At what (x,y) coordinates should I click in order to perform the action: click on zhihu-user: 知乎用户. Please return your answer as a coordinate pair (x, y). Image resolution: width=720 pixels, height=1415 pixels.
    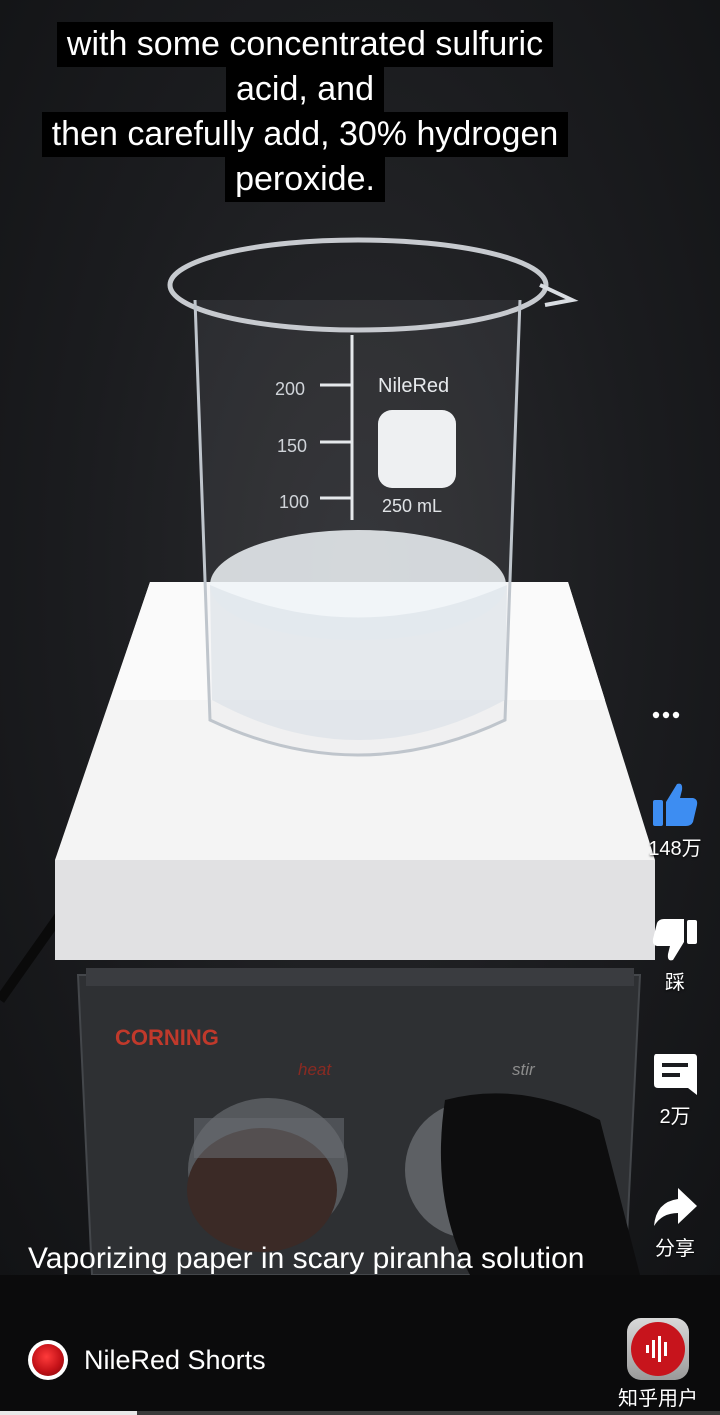
    Looking at the image, I should click on (658, 1364).